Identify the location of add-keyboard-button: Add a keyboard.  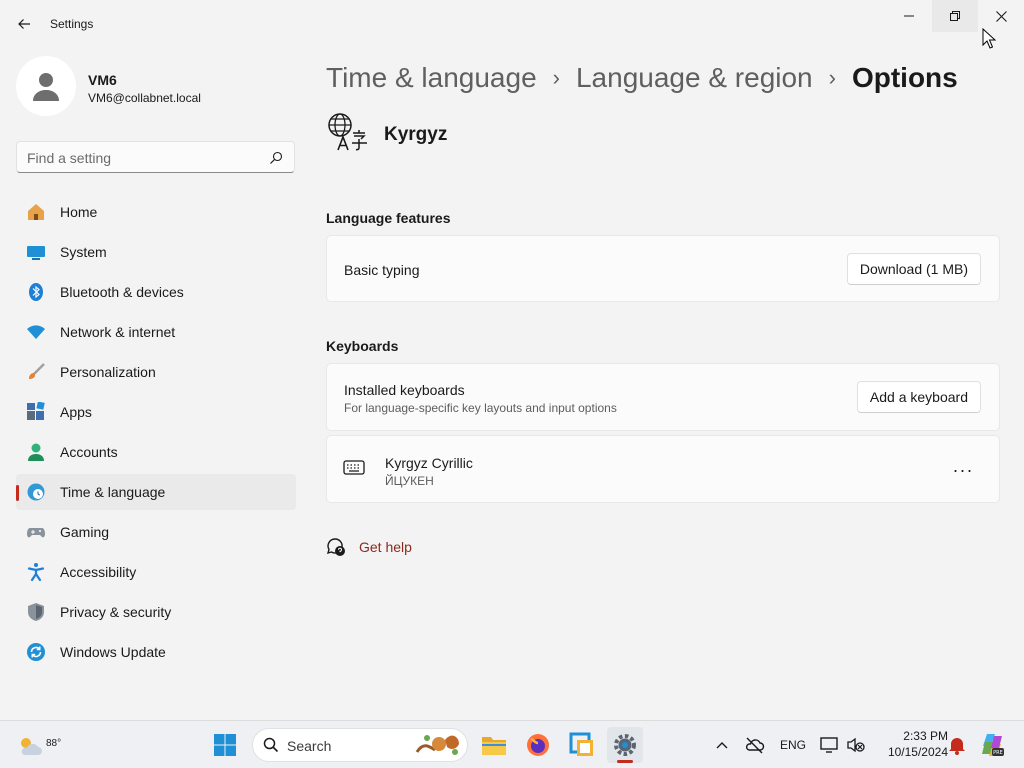
(918, 397).